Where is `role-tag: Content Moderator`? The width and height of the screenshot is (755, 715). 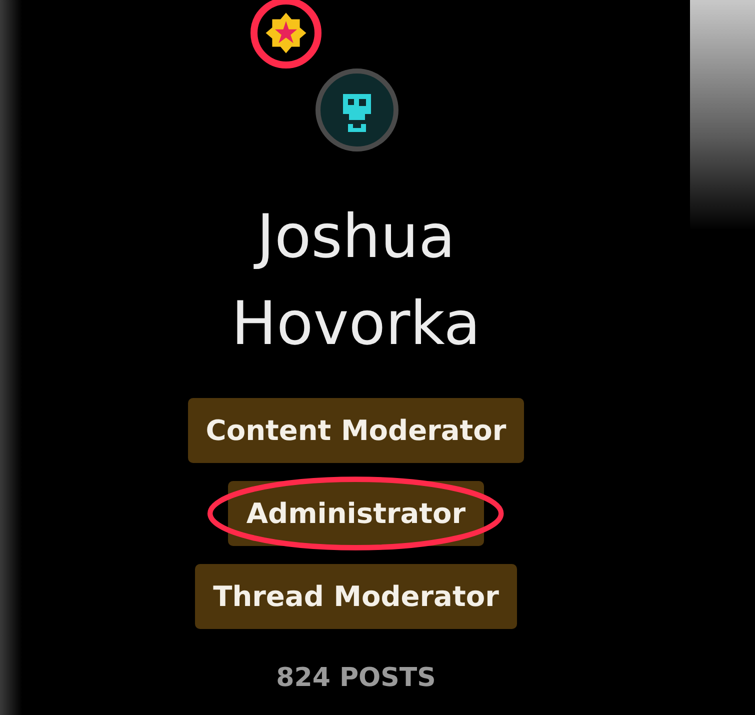
role-tag: Content Moderator is located at coordinates (356, 430).